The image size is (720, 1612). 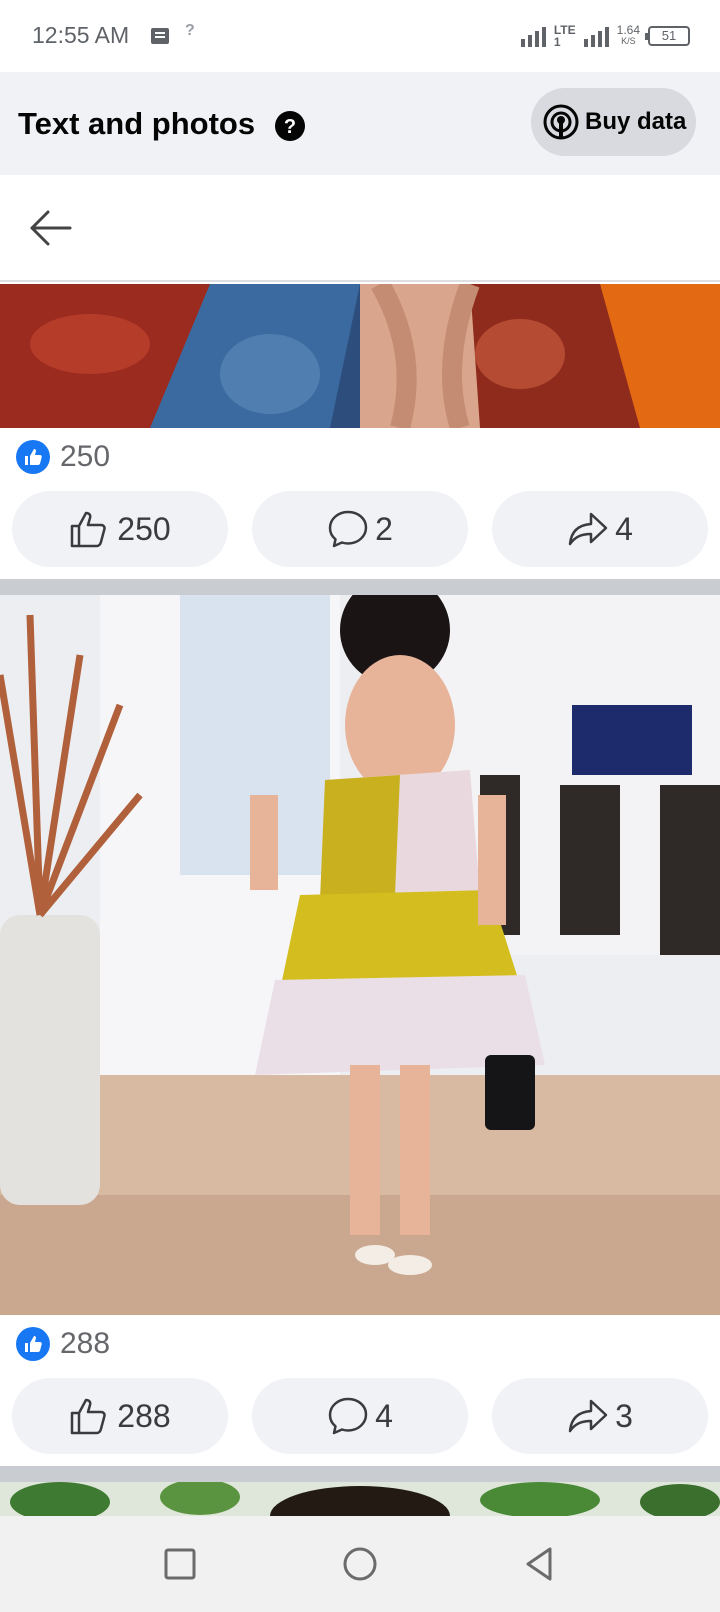 What do you see at coordinates (533, 36) in the screenshot?
I see `signal-icon` at bounding box center [533, 36].